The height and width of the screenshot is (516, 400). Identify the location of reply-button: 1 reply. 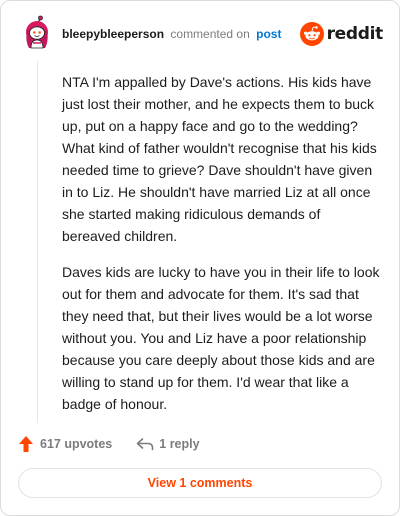
(168, 444).